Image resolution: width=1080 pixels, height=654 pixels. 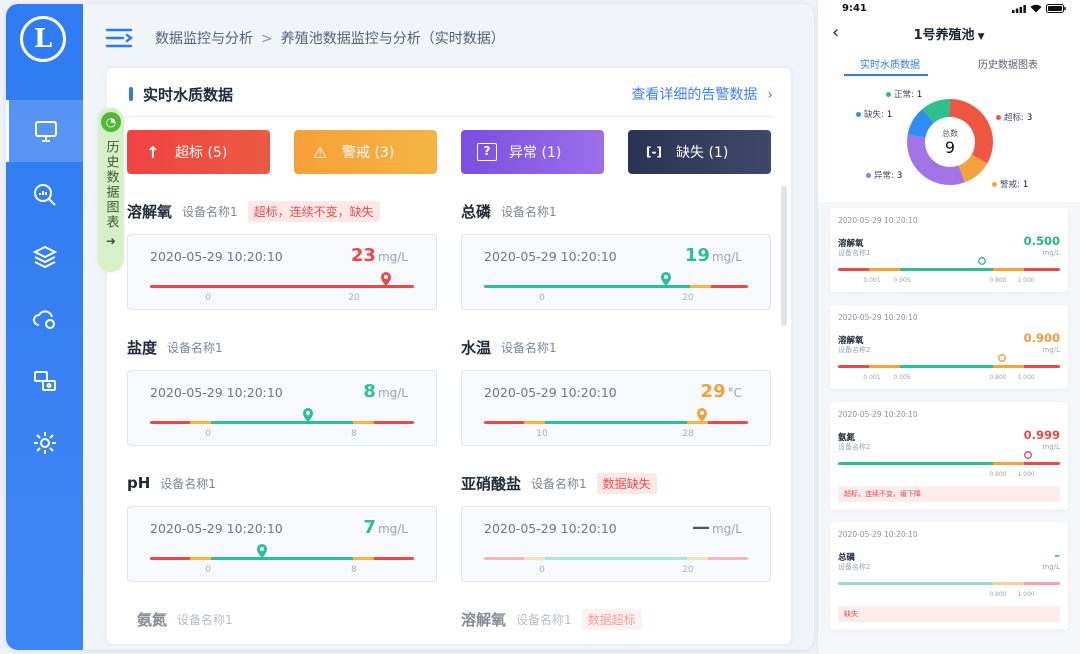 I want to click on card-device: 设备名称1, so click(x=854, y=253).